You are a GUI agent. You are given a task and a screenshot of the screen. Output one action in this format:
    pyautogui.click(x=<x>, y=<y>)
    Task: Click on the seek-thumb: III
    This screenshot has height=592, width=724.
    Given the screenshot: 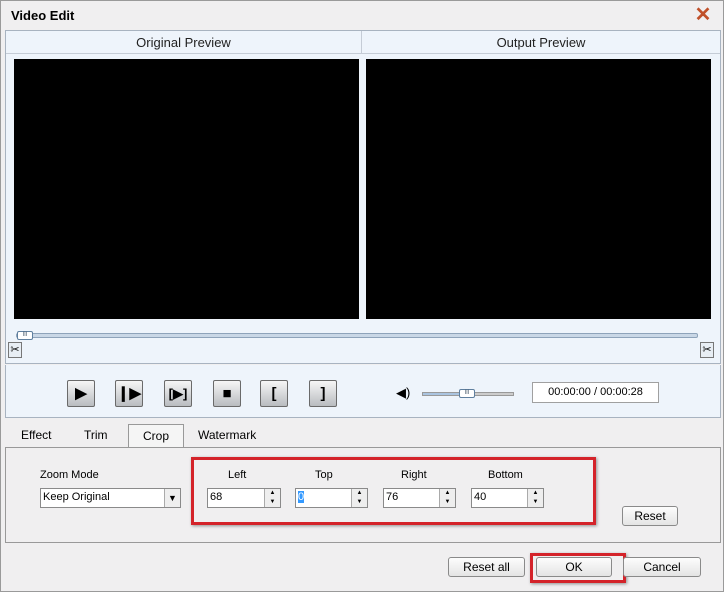 What is the action you would take?
    pyautogui.click(x=25, y=335)
    